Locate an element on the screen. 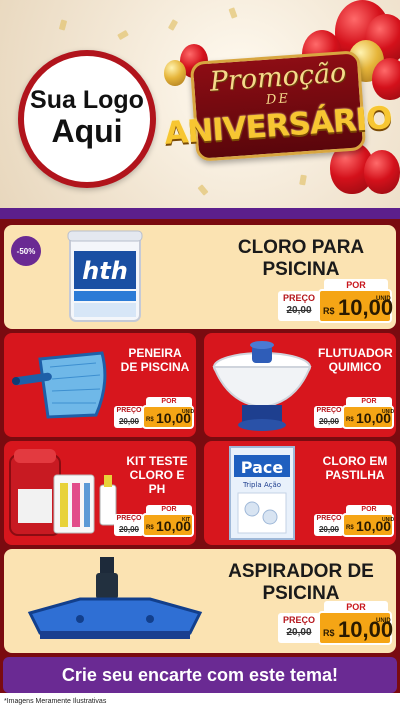  test-kit-image is located at coordinates (63, 492).